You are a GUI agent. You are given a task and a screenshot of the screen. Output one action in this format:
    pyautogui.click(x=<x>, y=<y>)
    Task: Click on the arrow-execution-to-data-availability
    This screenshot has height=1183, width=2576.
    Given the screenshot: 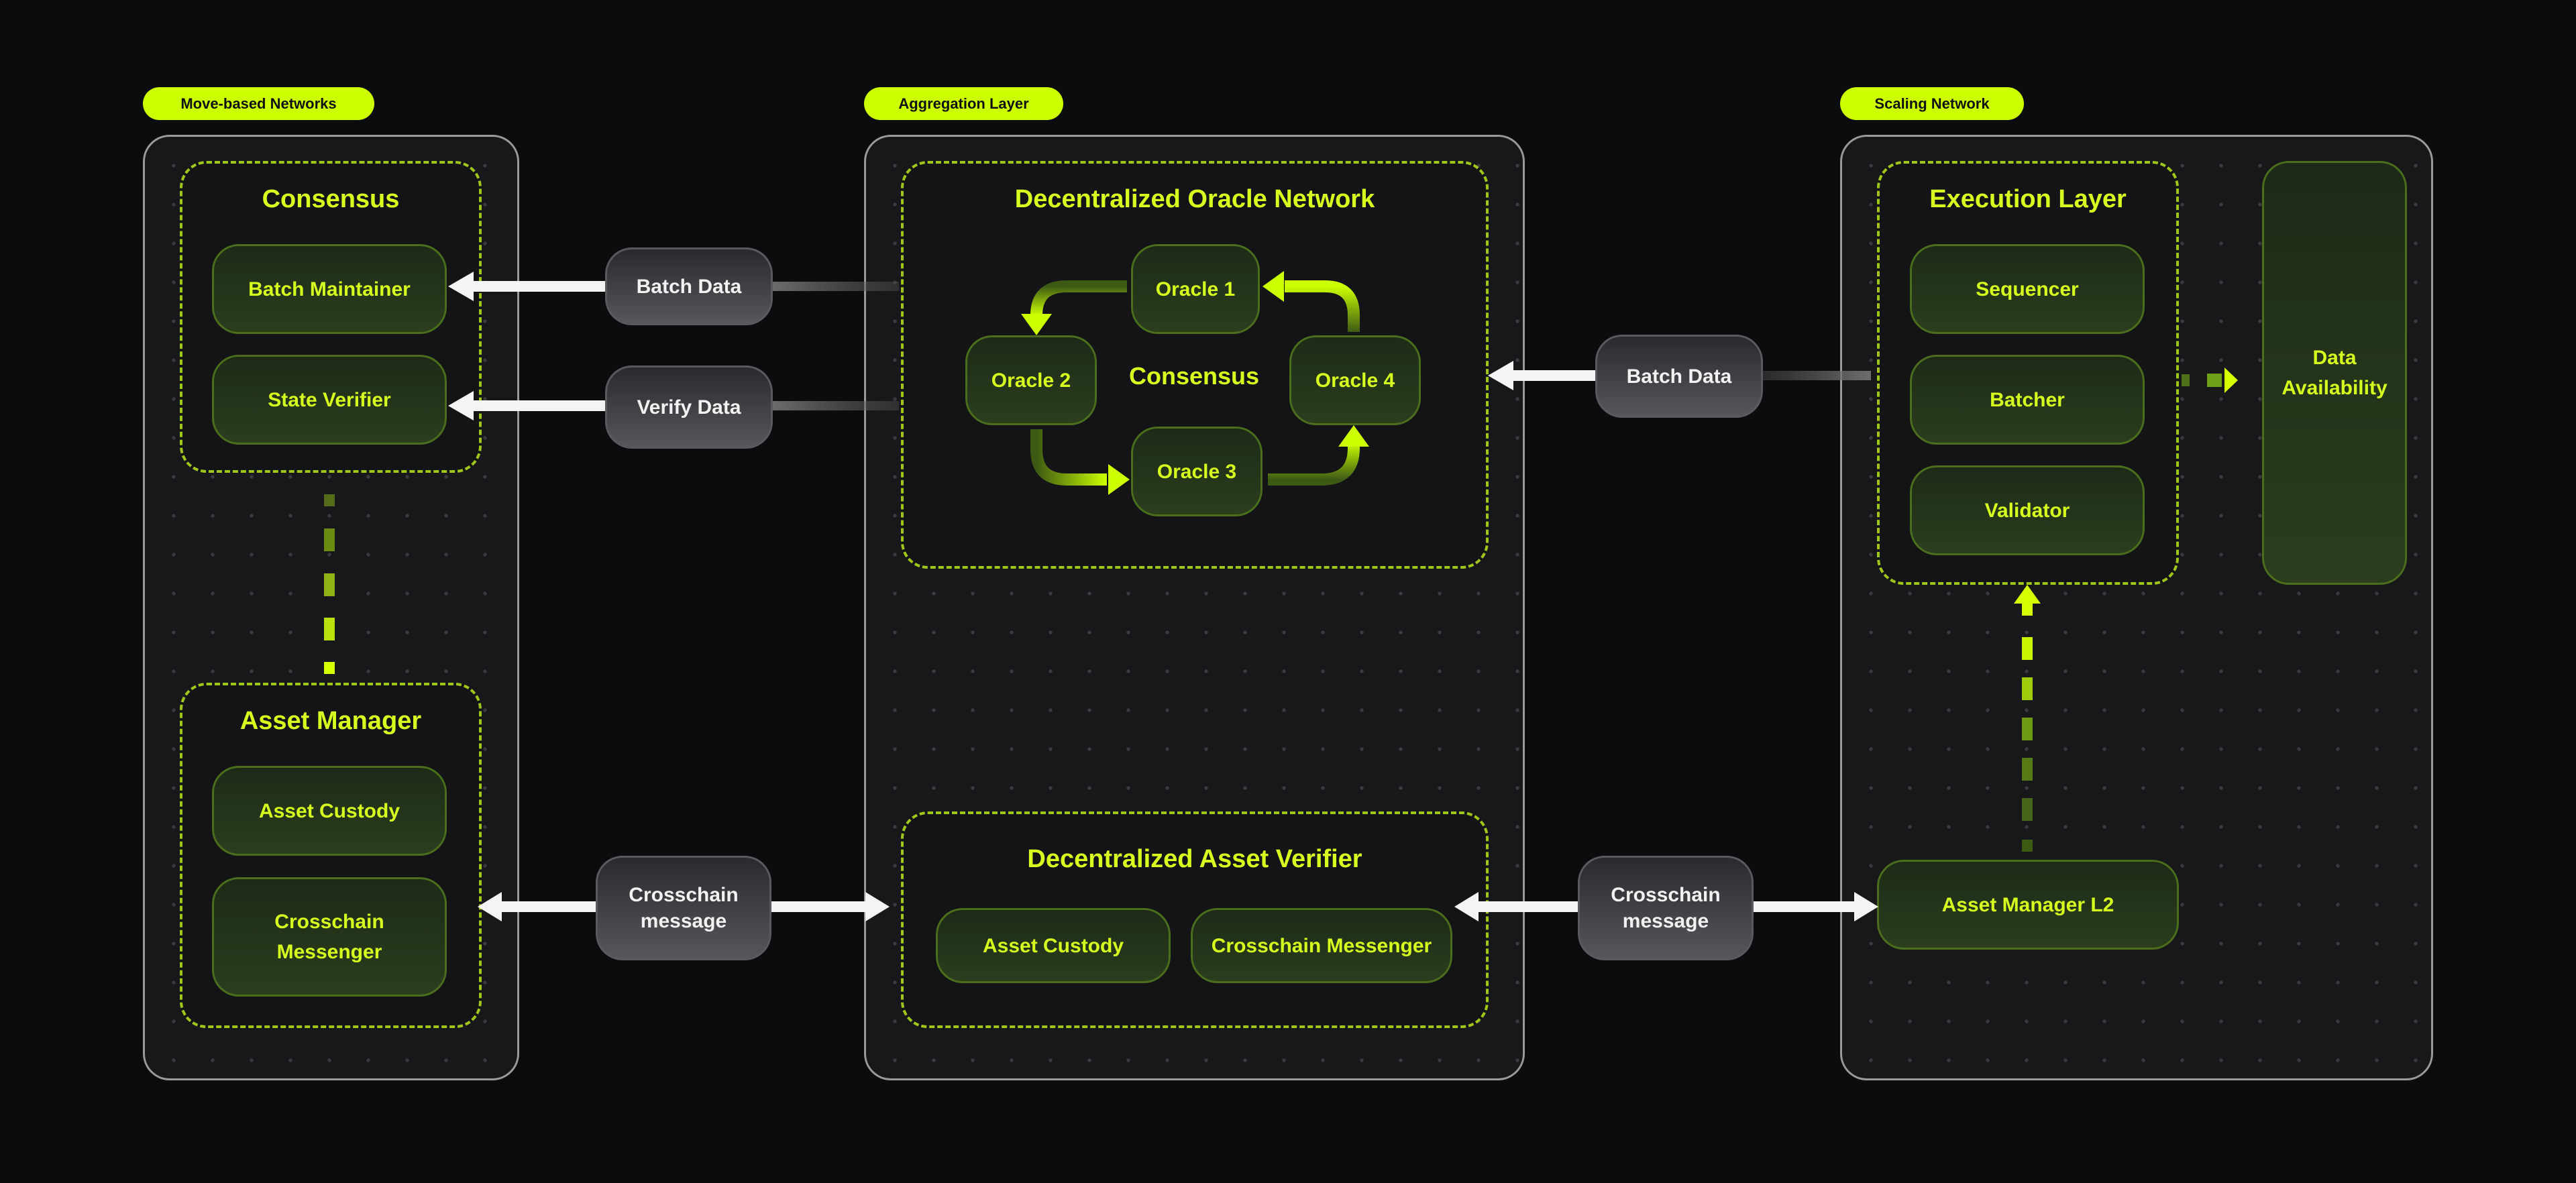 What is the action you would take?
    pyautogui.click(x=2210, y=380)
    